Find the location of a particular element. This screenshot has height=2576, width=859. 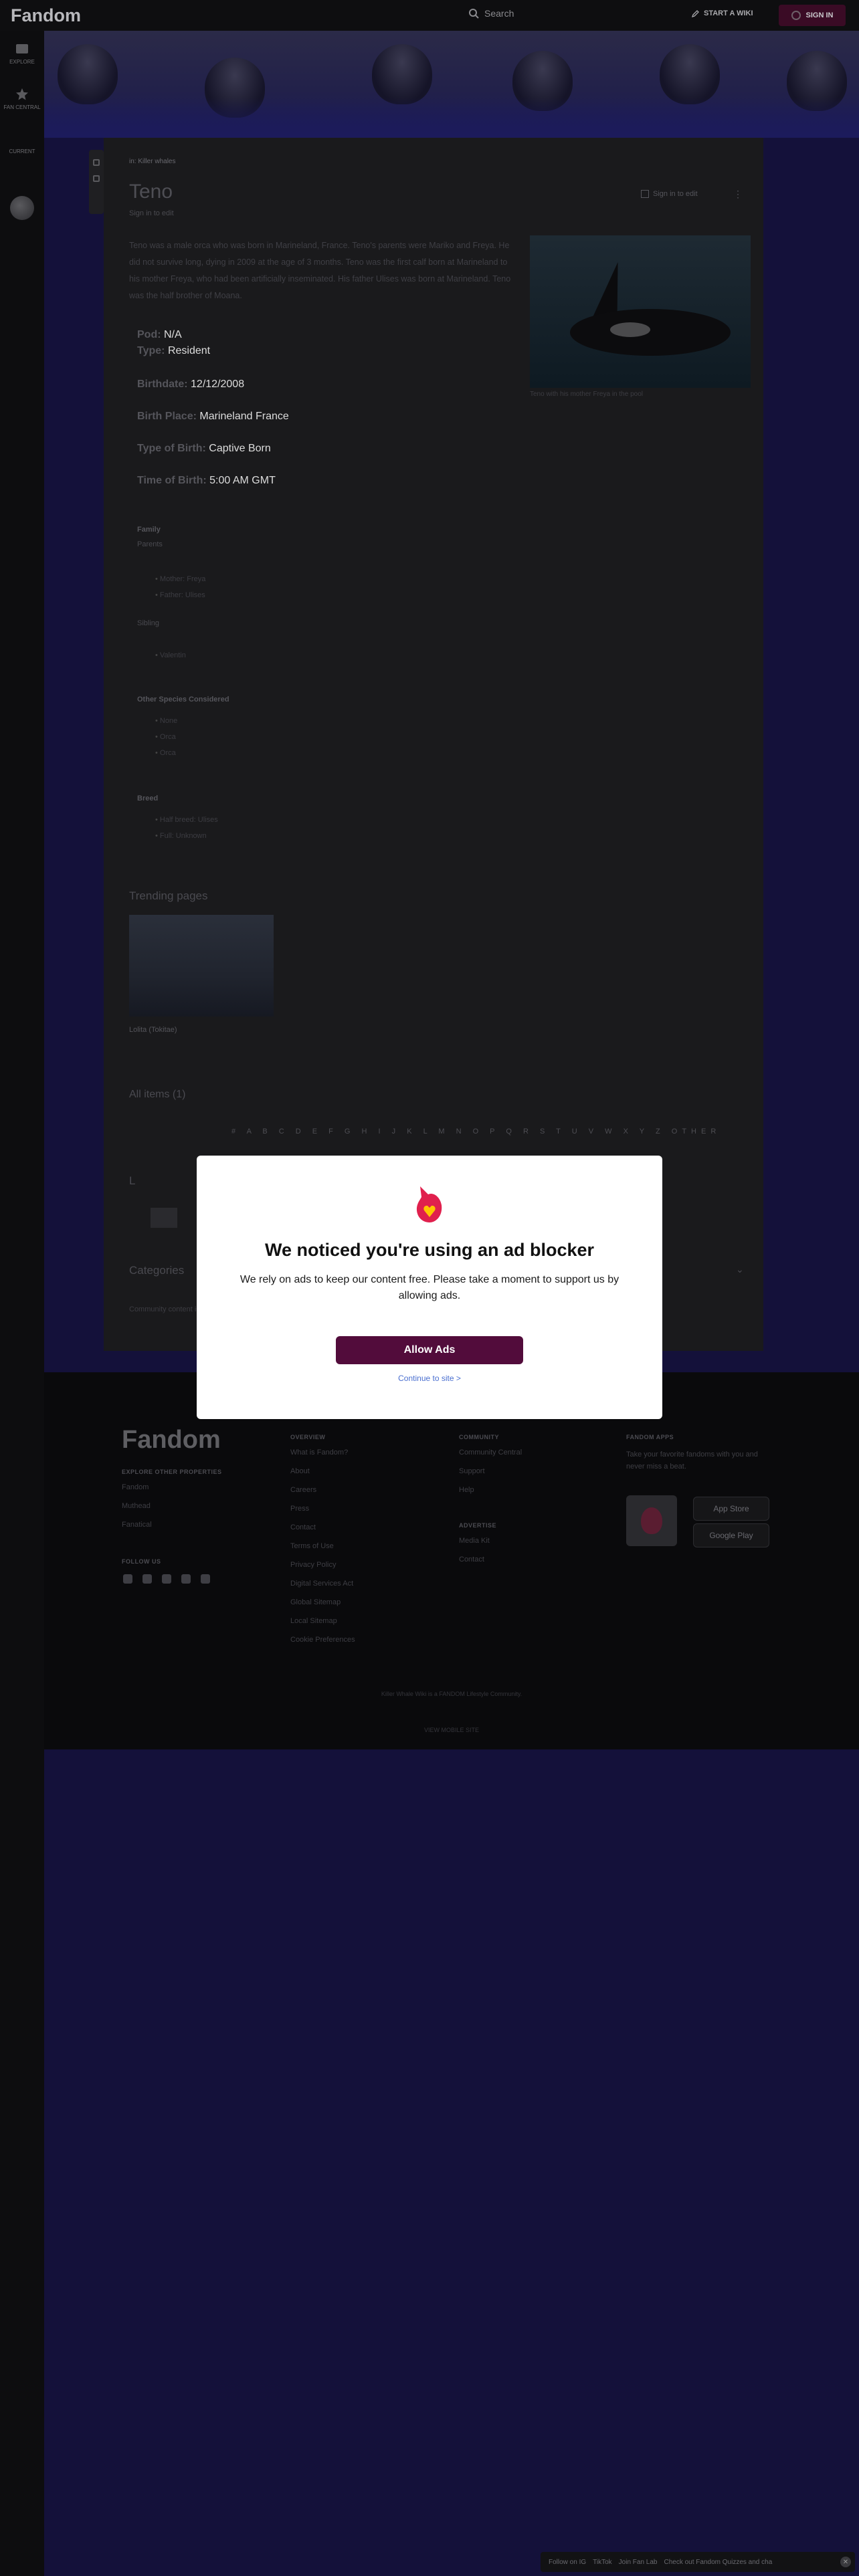

footer-link: Support is located at coordinates (472, 1471).